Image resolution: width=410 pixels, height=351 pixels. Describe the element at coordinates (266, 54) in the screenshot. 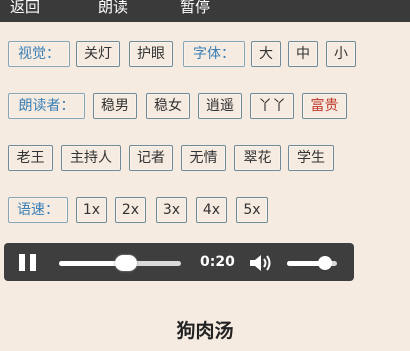

I see `font-large-button: 大` at that location.